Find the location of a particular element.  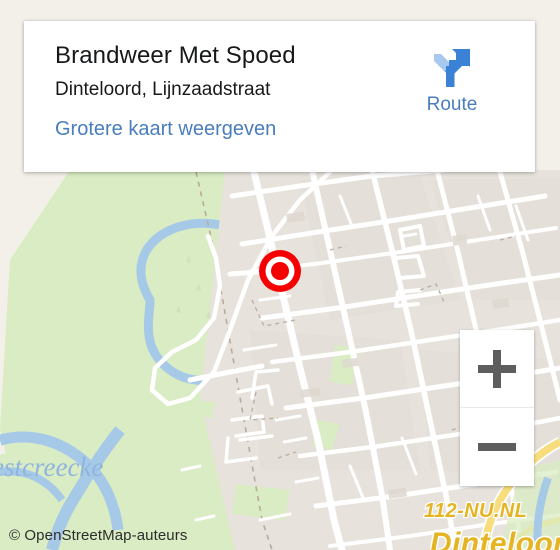

route-button: Route is located at coordinates (452, 81).